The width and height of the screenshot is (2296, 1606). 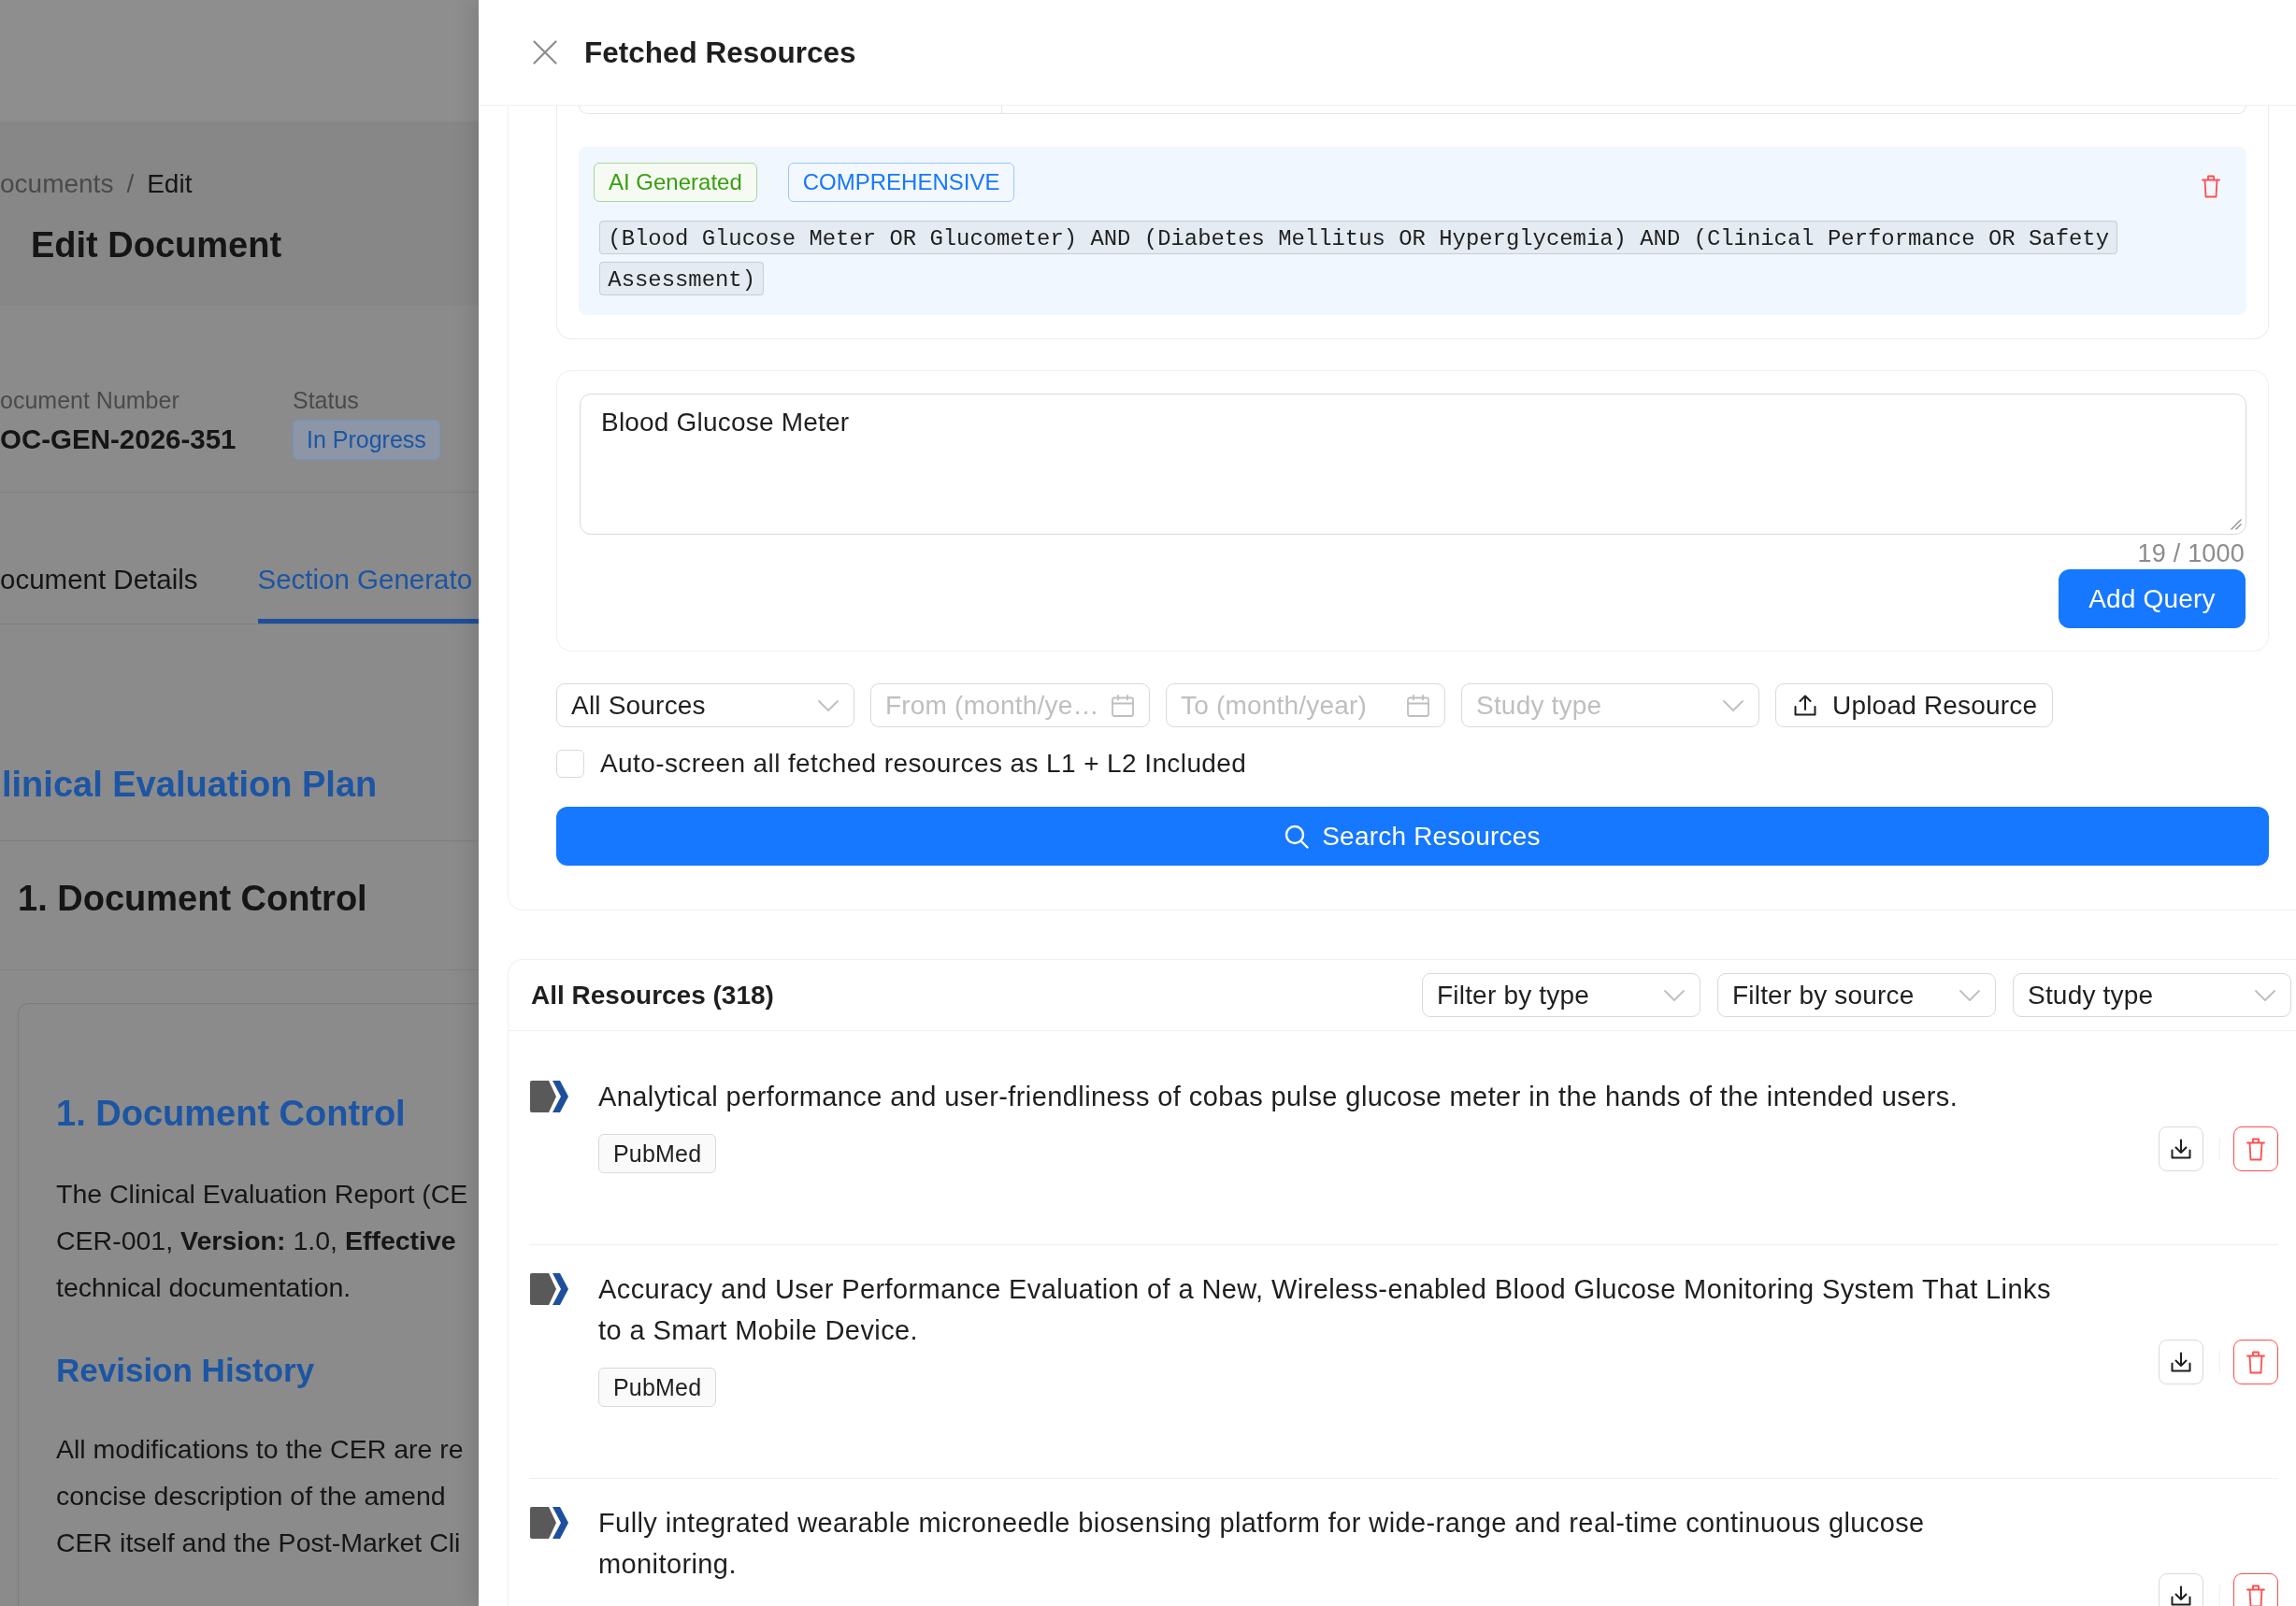 What do you see at coordinates (260, 1496) in the screenshot?
I see `paragraph: All modifications to the CER are re concise description of the amend CER itself and the Post-Market Cli` at bounding box center [260, 1496].